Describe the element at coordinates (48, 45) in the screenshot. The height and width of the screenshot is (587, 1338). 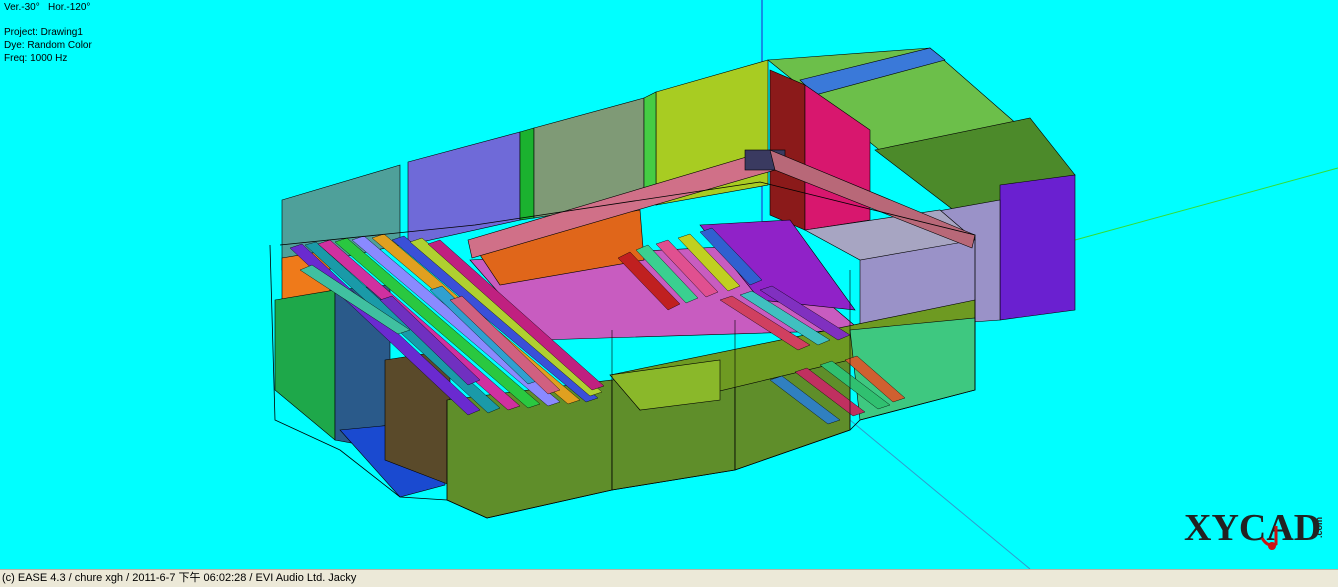
I see `dye-label: Dye: Random Color` at that location.